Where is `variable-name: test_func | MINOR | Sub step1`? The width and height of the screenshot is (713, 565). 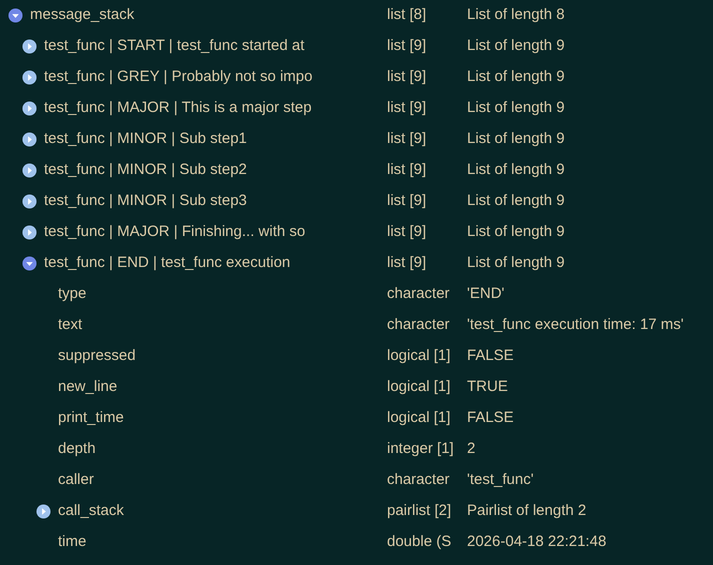
variable-name: test_func | MINOR | Sub step1 is located at coordinates (145, 139).